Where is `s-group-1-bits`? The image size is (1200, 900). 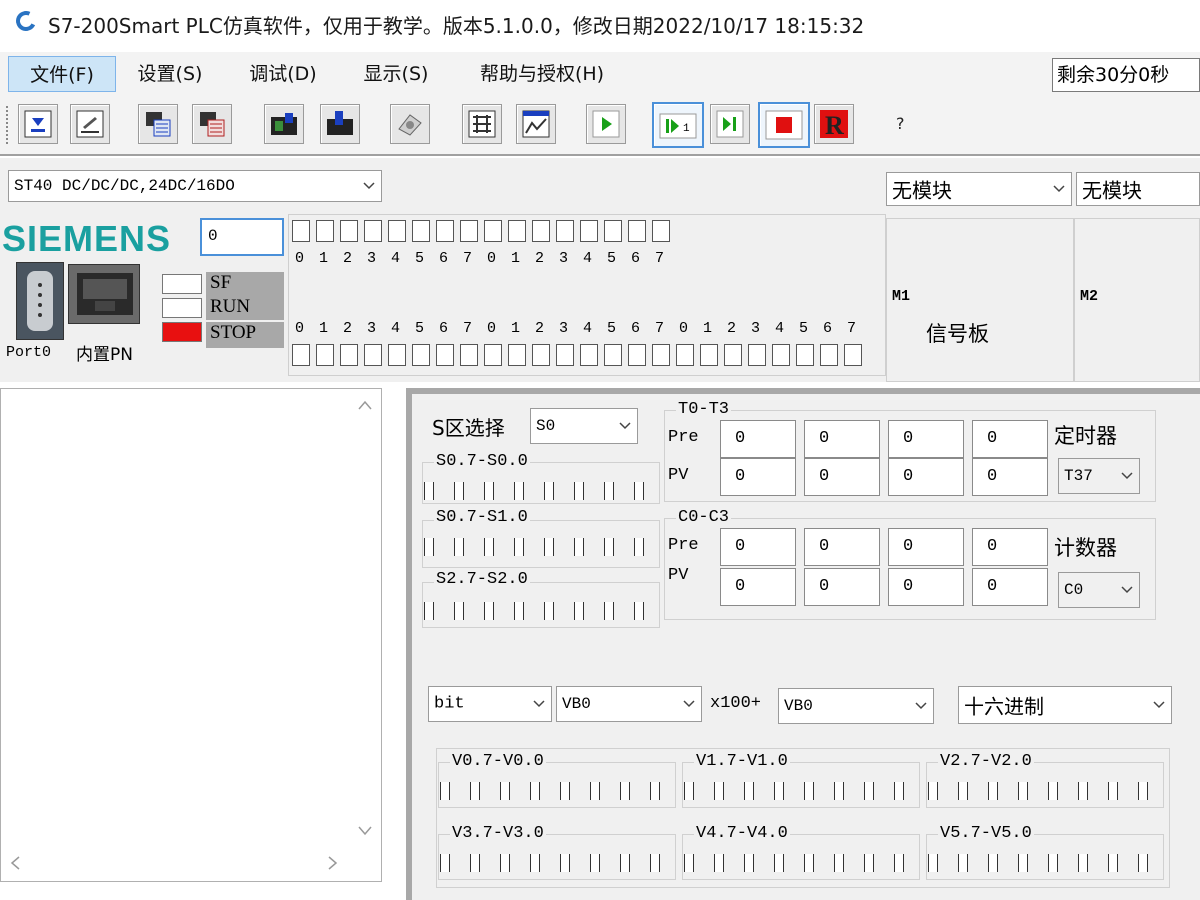 s-group-1-bits is located at coordinates (544, 491).